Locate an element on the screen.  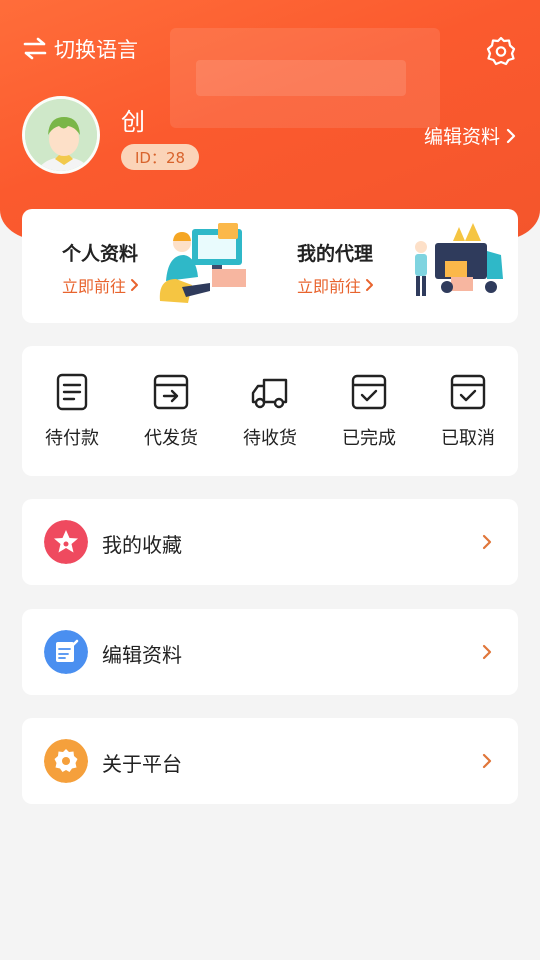
header-background-decoration is located at coordinates (305, 78).